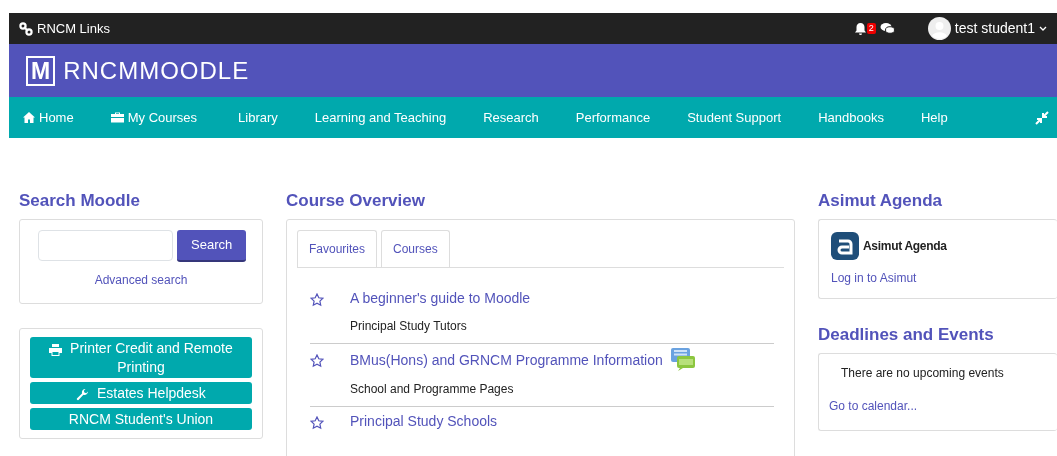 This screenshot has height=456, width=1057. What do you see at coordinates (41, 70) in the screenshot?
I see `logo-mark: M` at bounding box center [41, 70].